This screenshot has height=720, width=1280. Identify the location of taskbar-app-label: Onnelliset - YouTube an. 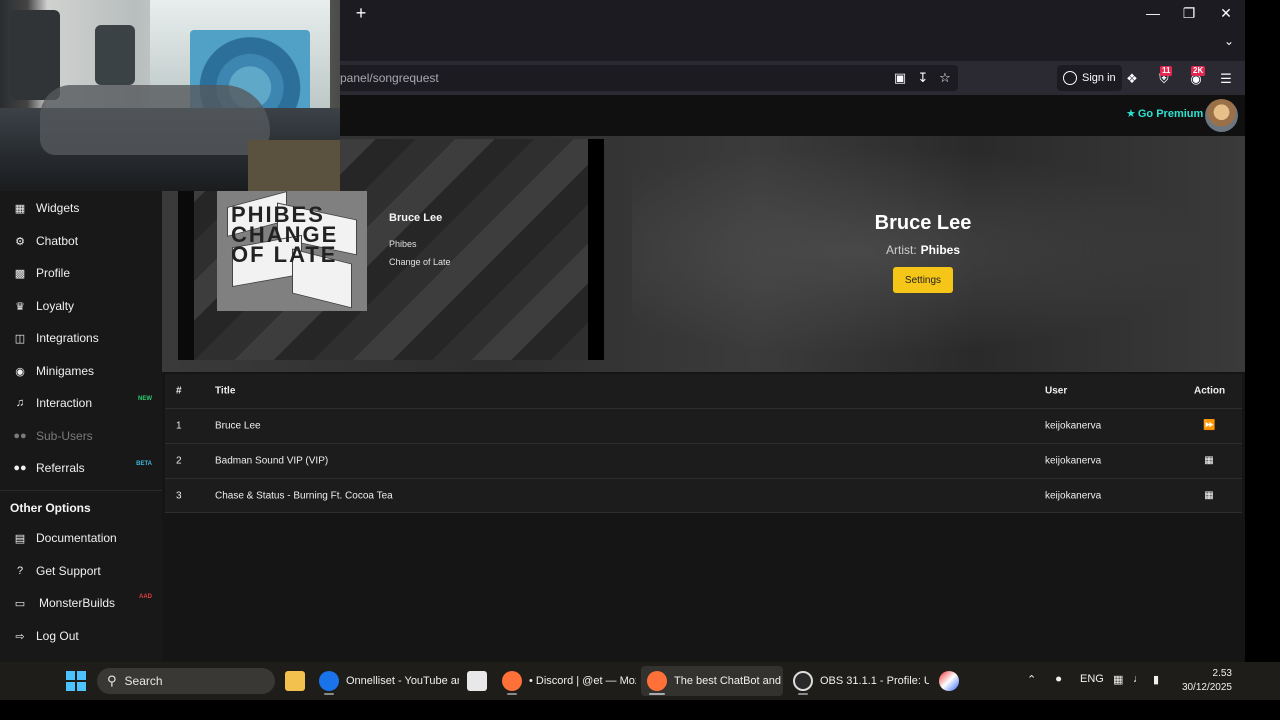
(402, 681).